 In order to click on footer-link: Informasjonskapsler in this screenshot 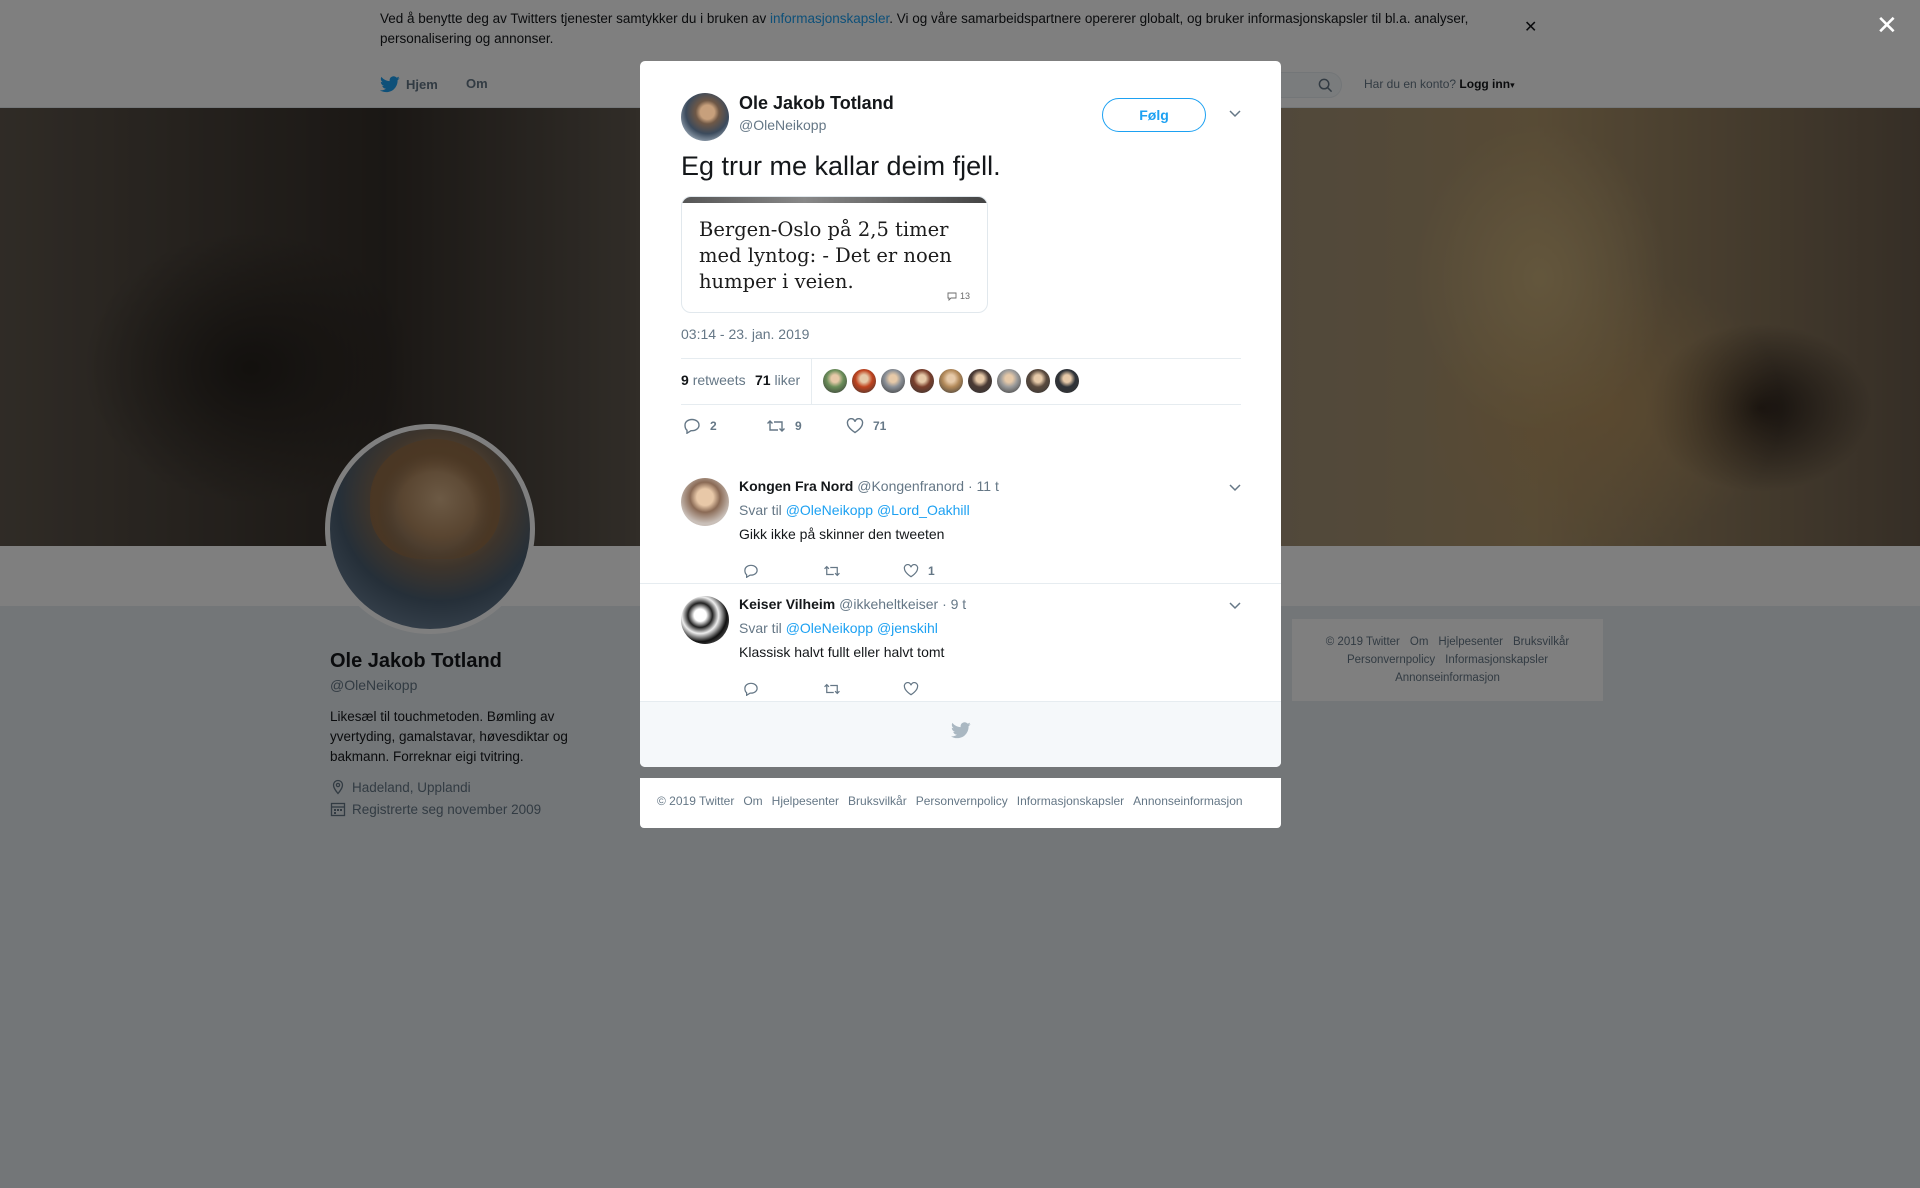, I will do `click(1070, 801)`.